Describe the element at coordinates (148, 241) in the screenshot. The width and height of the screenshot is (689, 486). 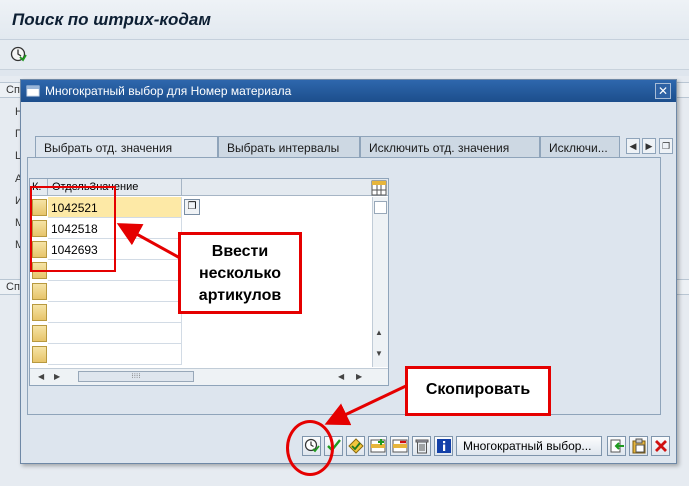
I see `arrow-to-values` at that location.